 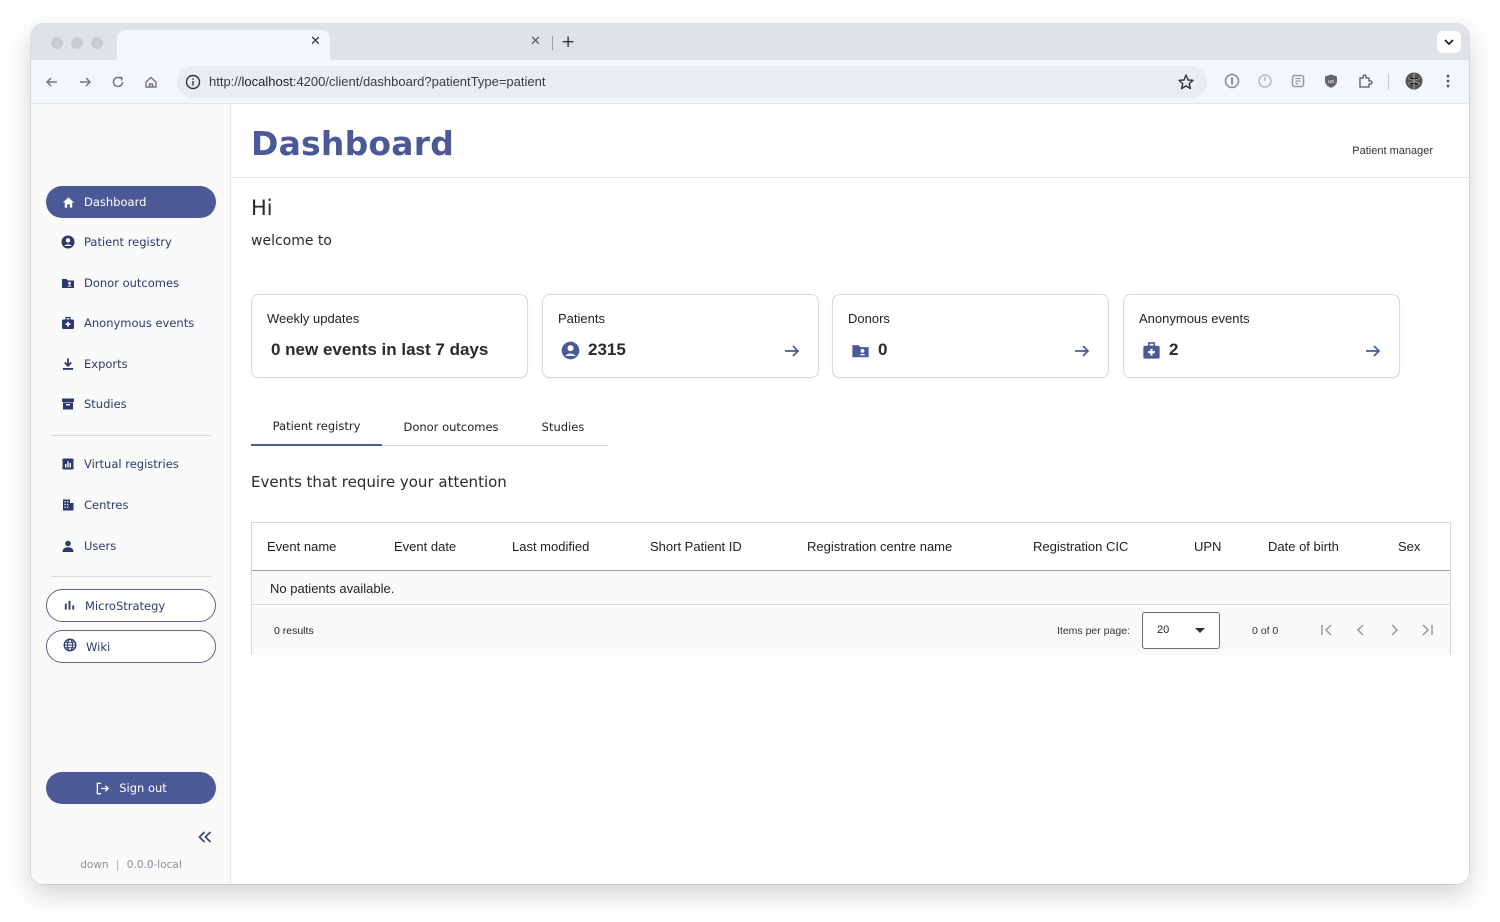 I want to click on sidebar-item-patient-registry: Patient registry, so click(x=131, y=242).